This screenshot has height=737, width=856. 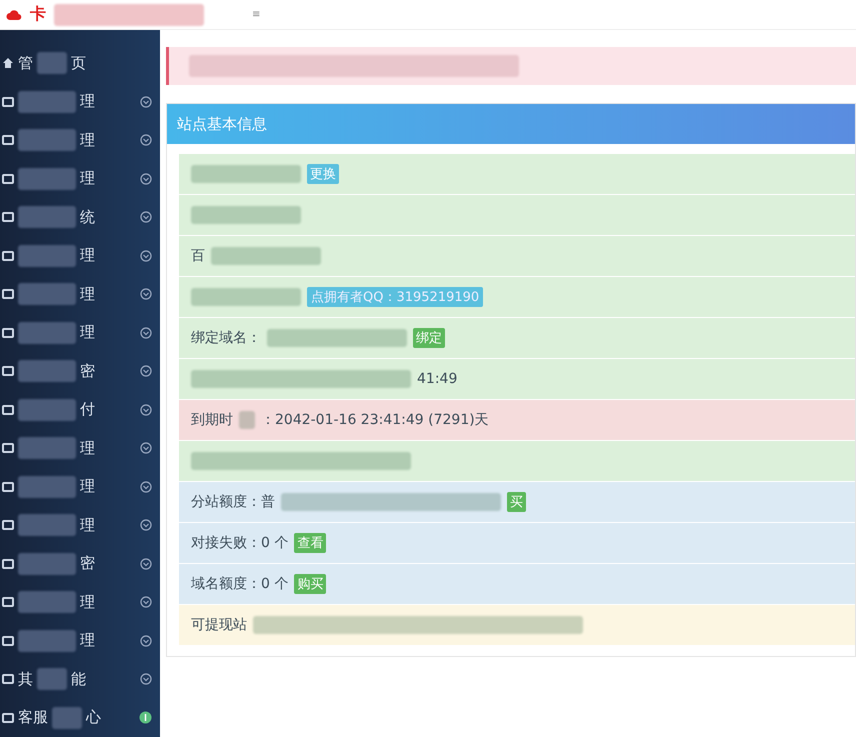 I want to click on owner-tag: 点拥有者QQ：3195219190, so click(x=395, y=297).